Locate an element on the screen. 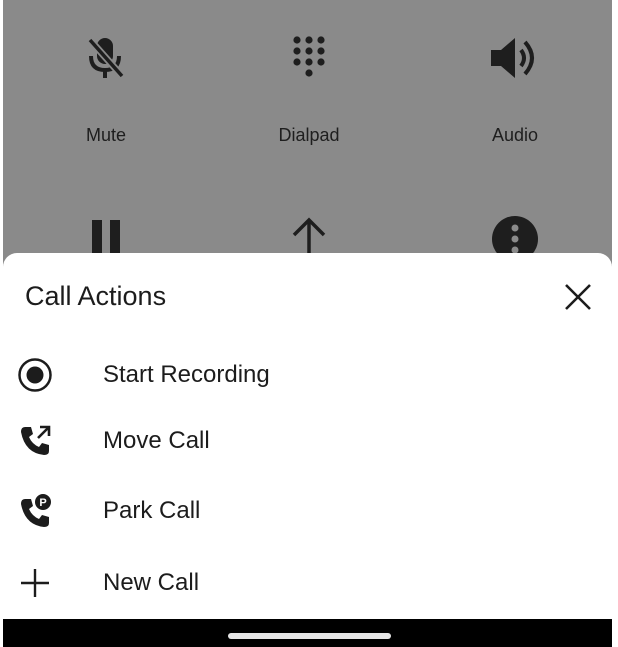 This screenshot has width=618, height=647. phone-move-icon is located at coordinates (36, 440).